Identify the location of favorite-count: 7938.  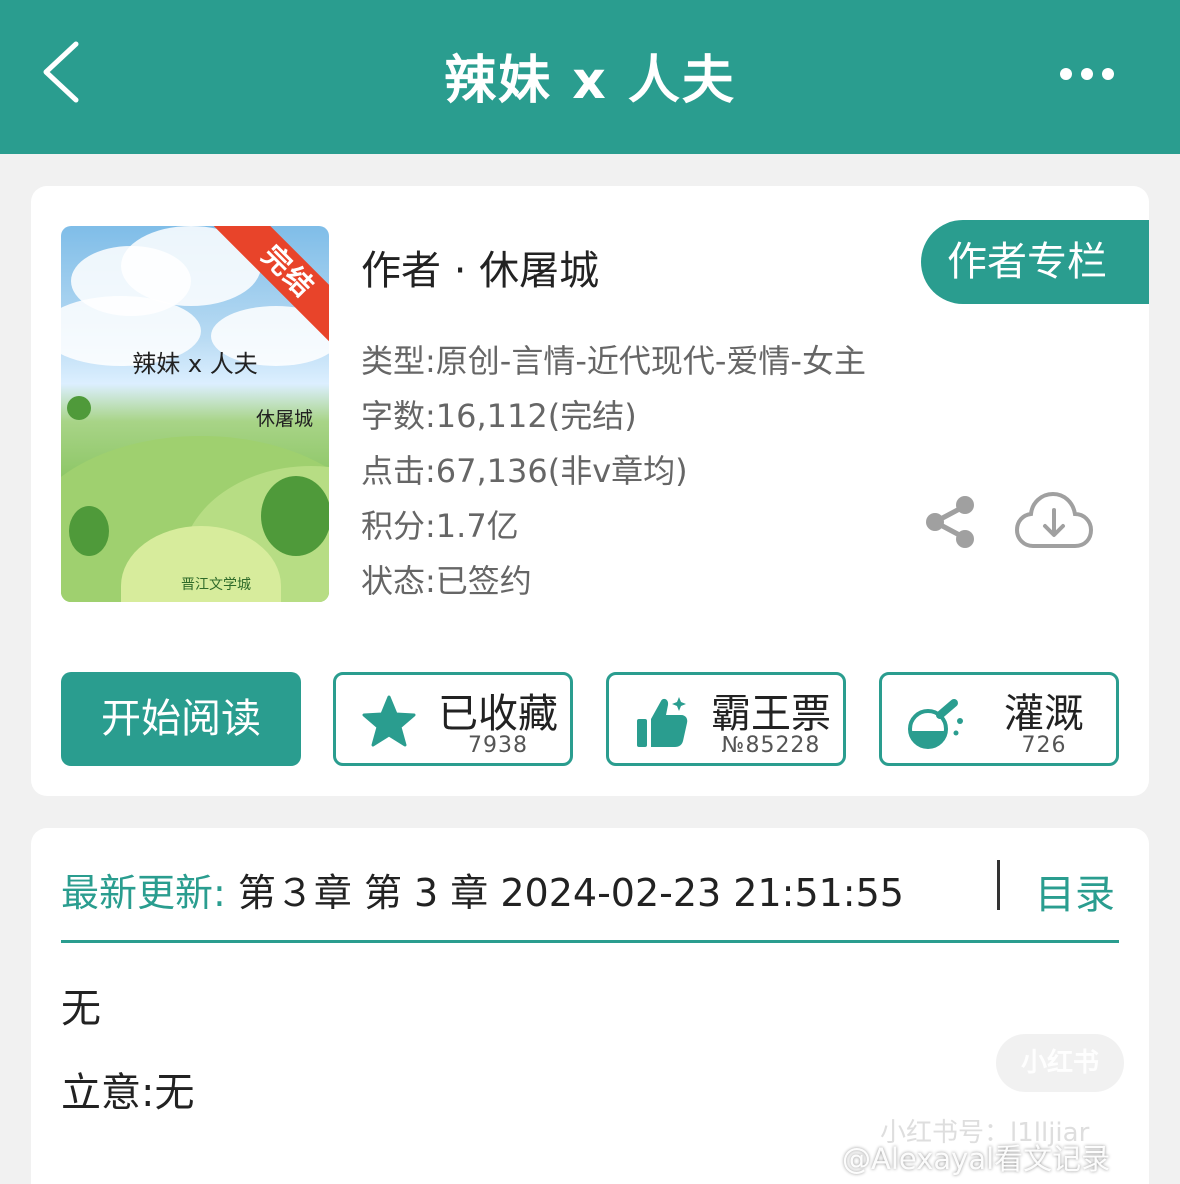
(498, 745).